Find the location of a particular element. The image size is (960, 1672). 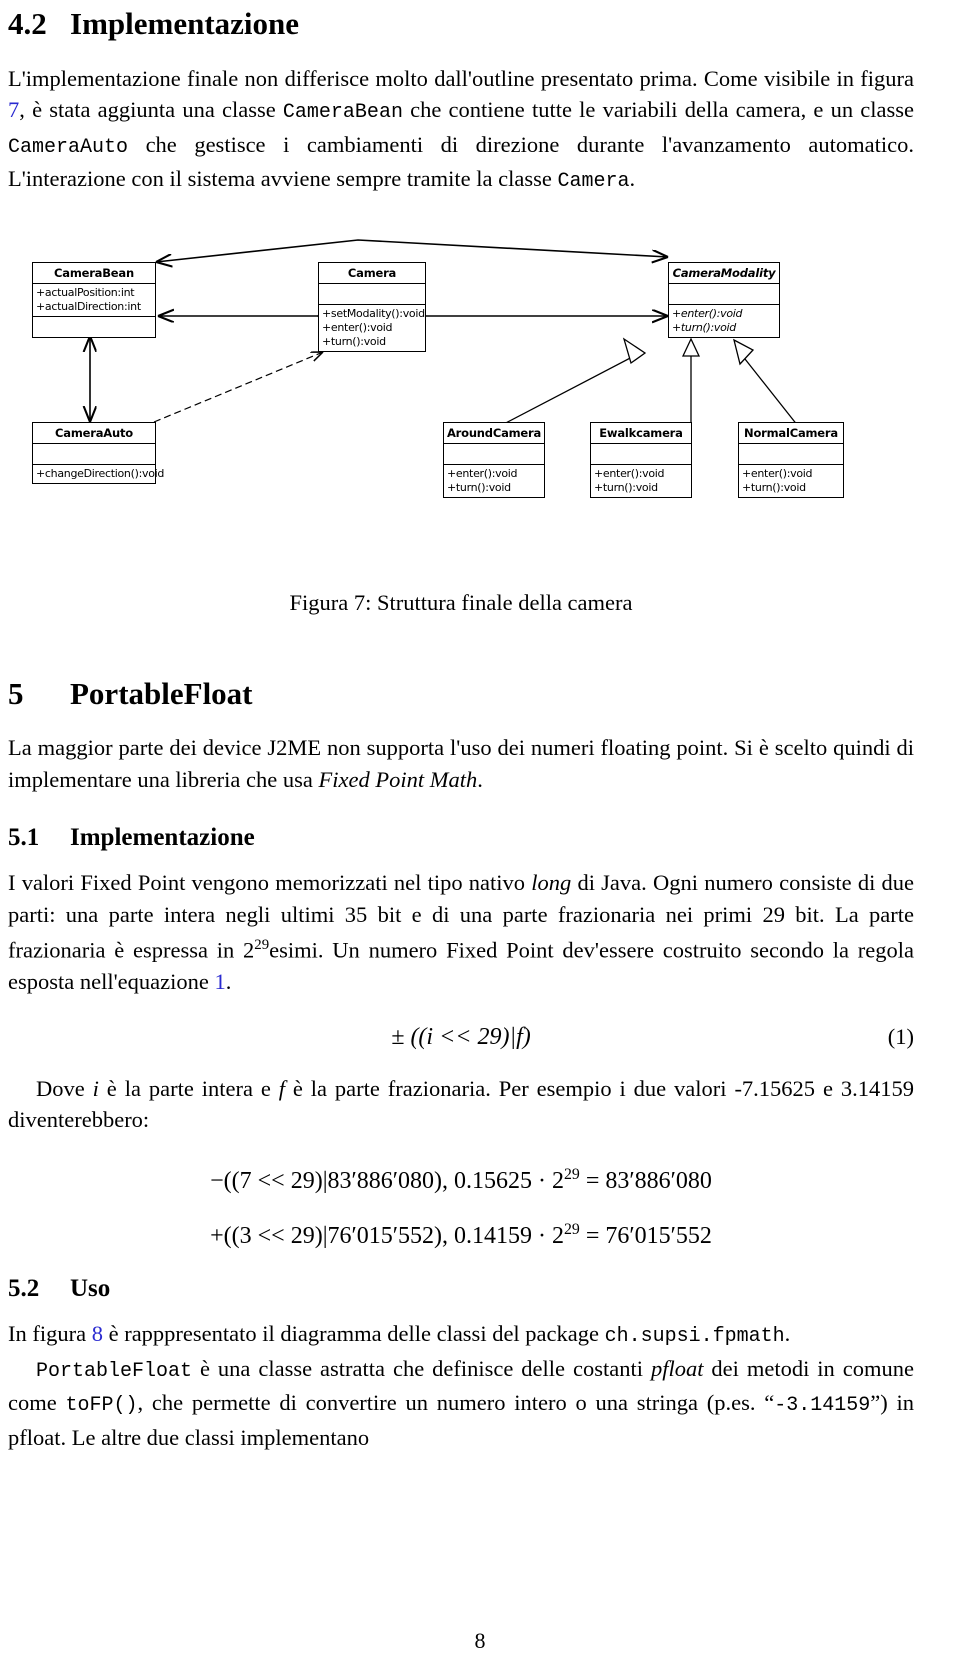

code-package-name: ch.supsi.fpmath is located at coordinates (694, 1337).